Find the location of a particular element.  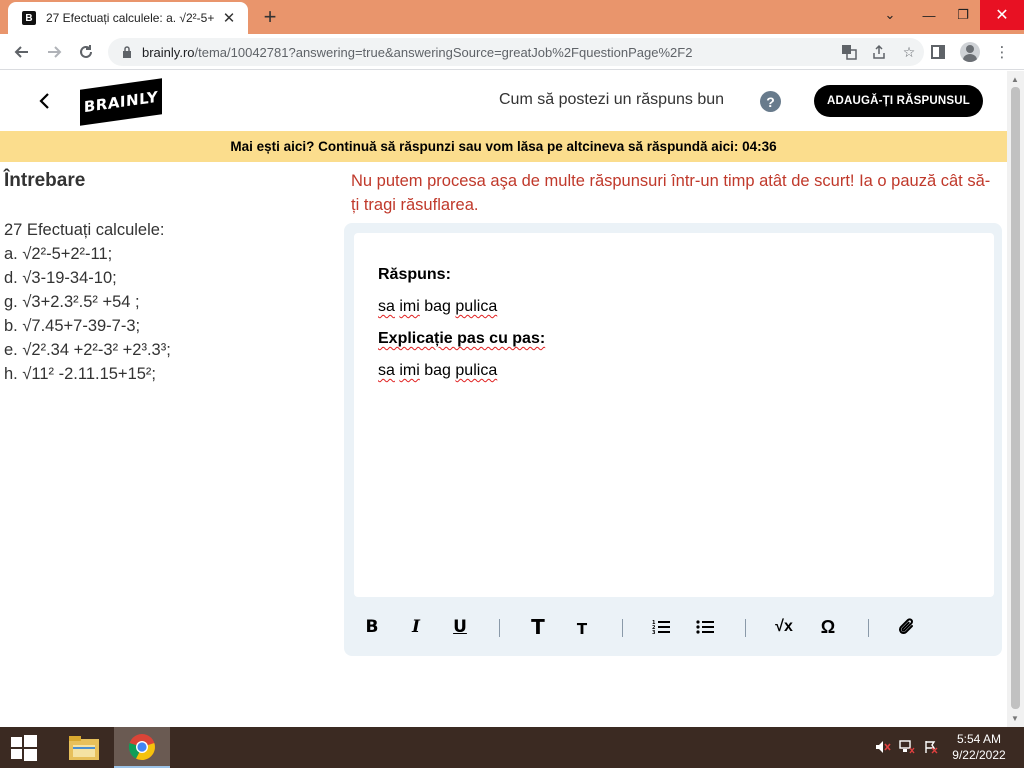

underline-button: U is located at coordinates (460, 627).